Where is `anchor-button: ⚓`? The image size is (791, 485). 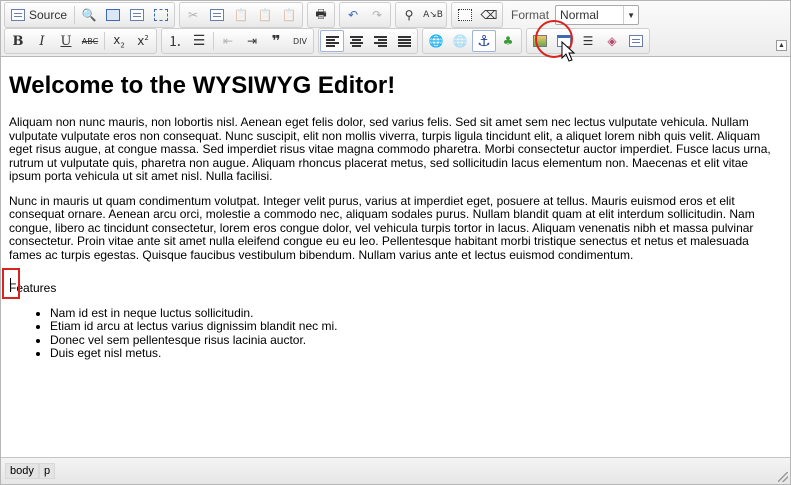 anchor-button: ⚓ is located at coordinates (484, 41).